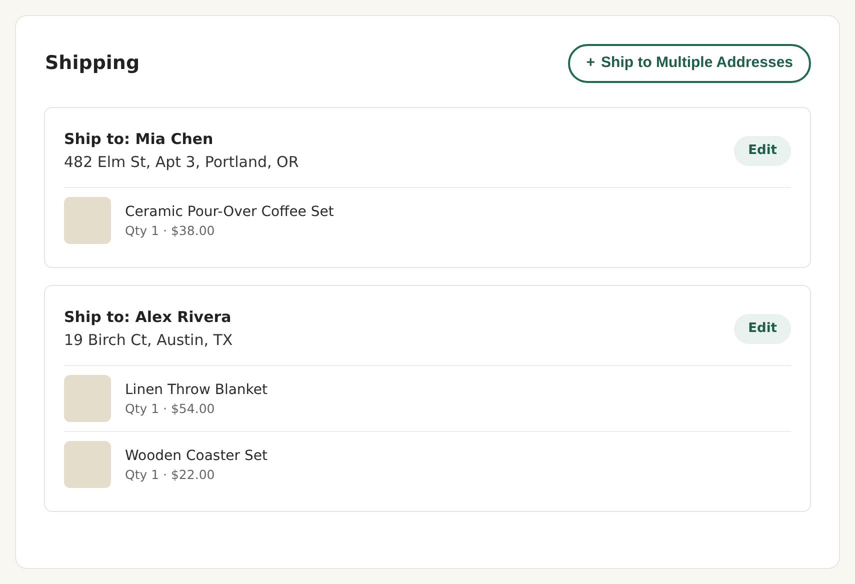 The image size is (855, 584). I want to click on product-name: Linen Throw Blanket, so click(196, 390).